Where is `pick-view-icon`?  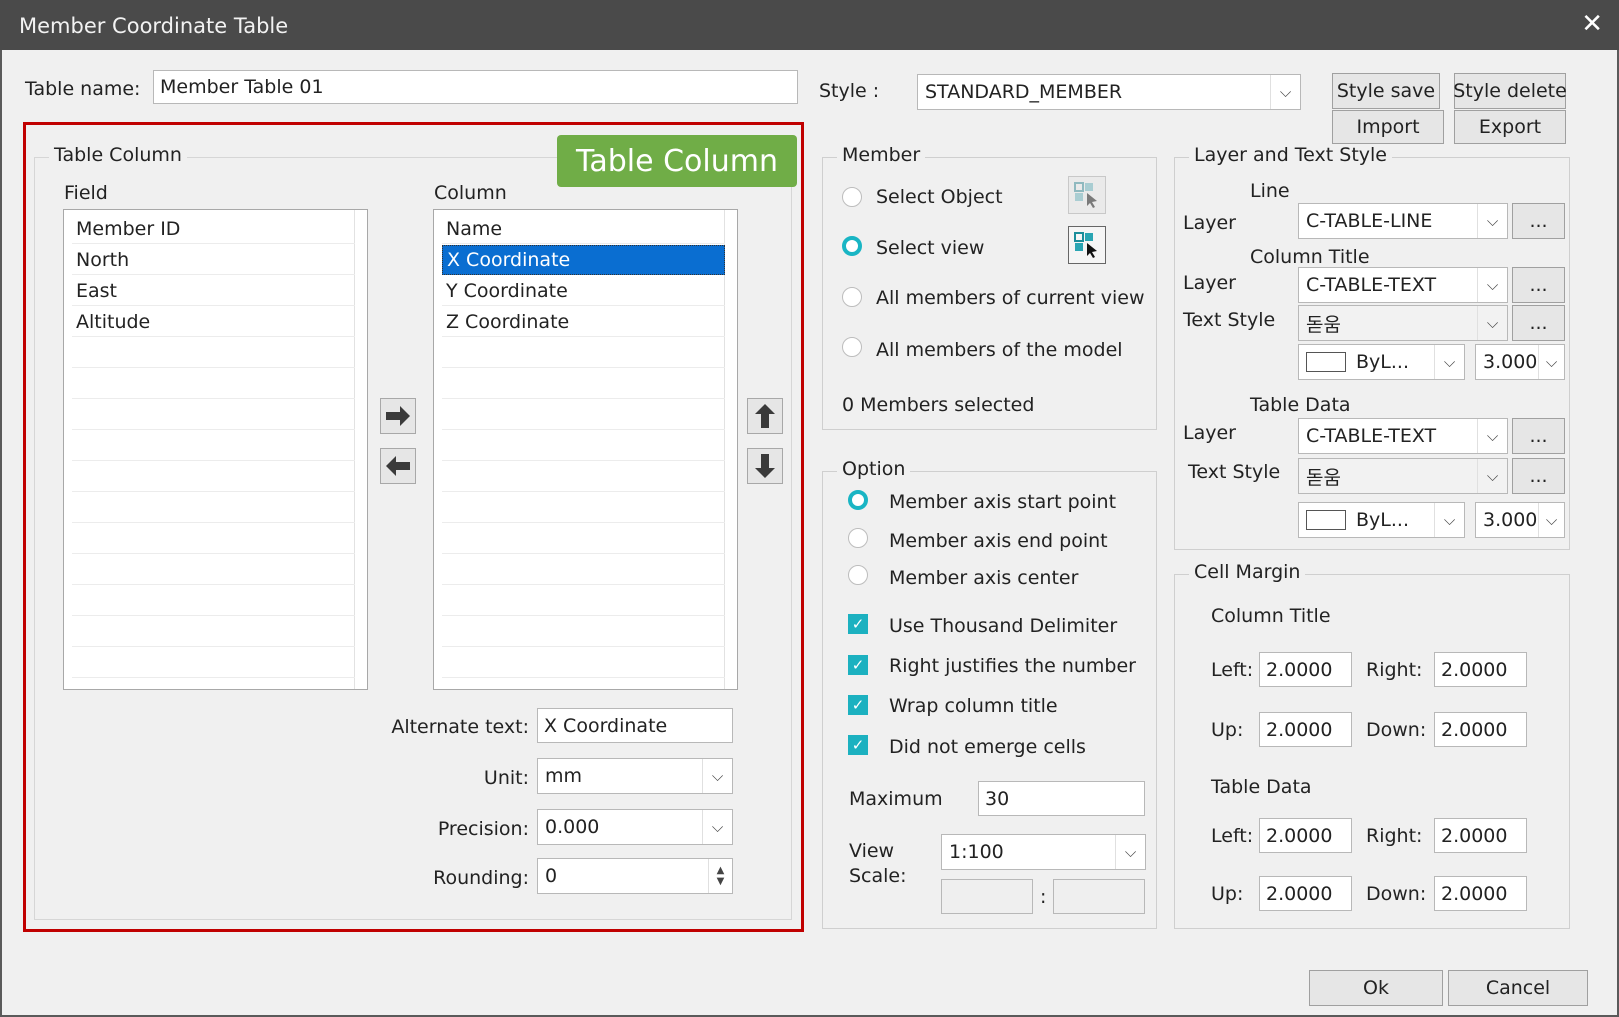
pick-view-icon is located at coordinates (1087, 245).